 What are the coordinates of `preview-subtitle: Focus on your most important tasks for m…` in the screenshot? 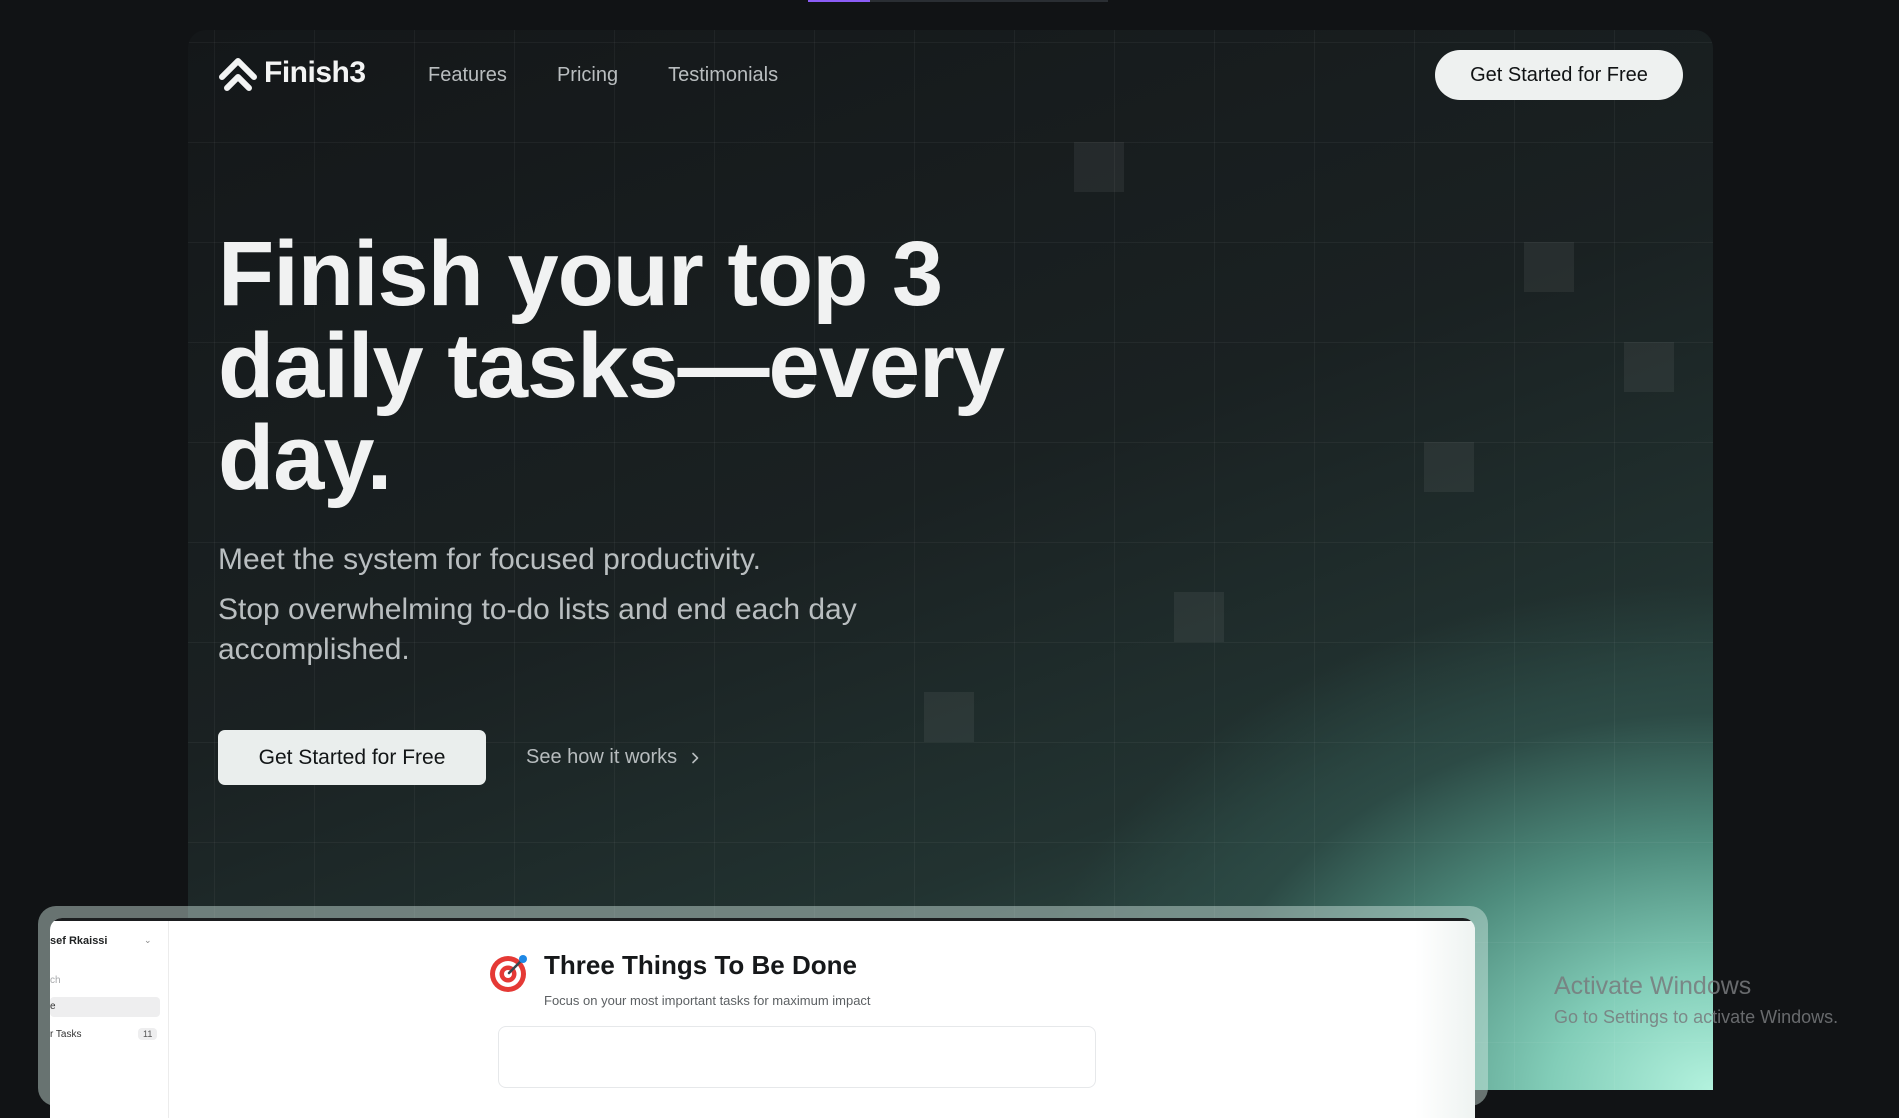 It's located at (707, 1000).